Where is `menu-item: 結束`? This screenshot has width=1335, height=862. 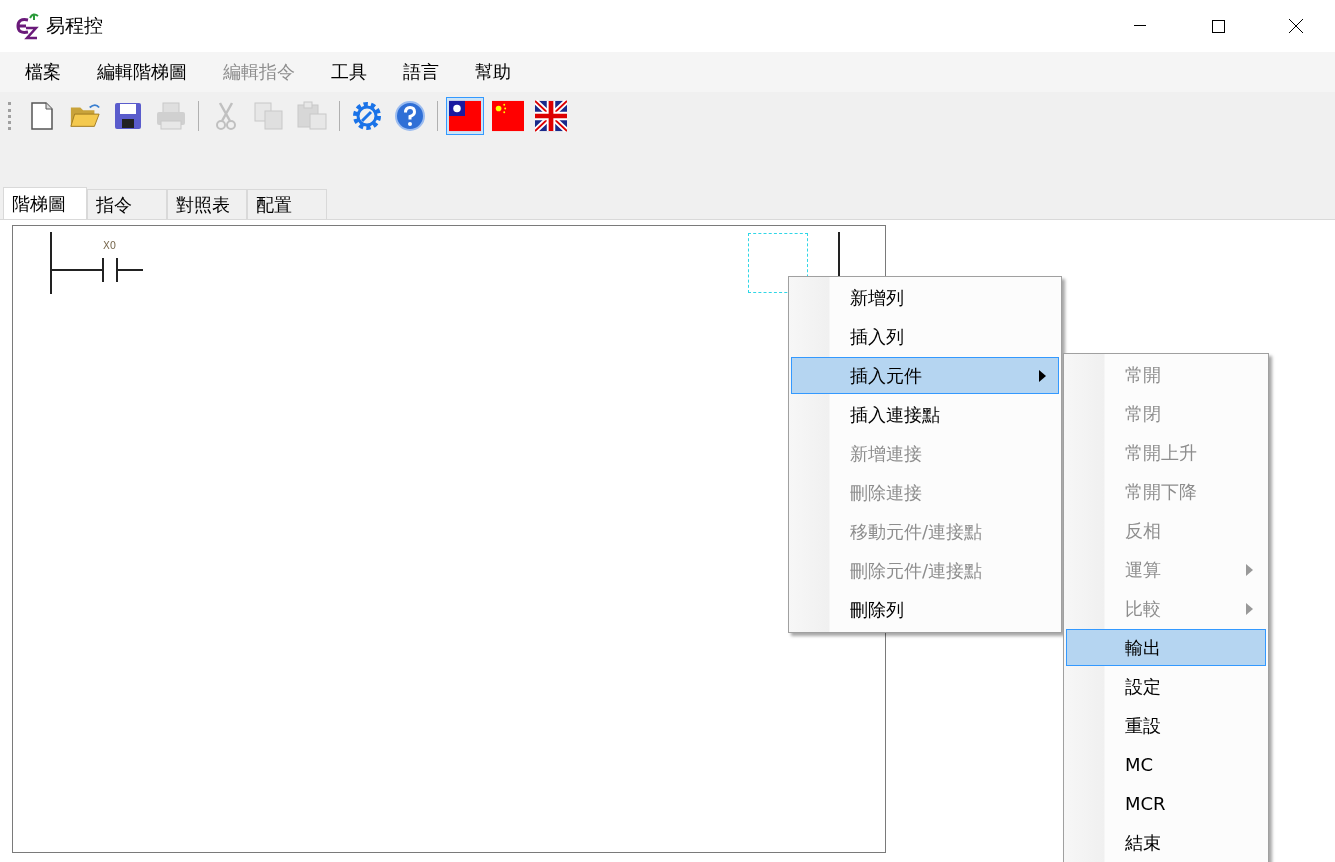
menu-item: 結束 is located at coordinates (1166, 842).